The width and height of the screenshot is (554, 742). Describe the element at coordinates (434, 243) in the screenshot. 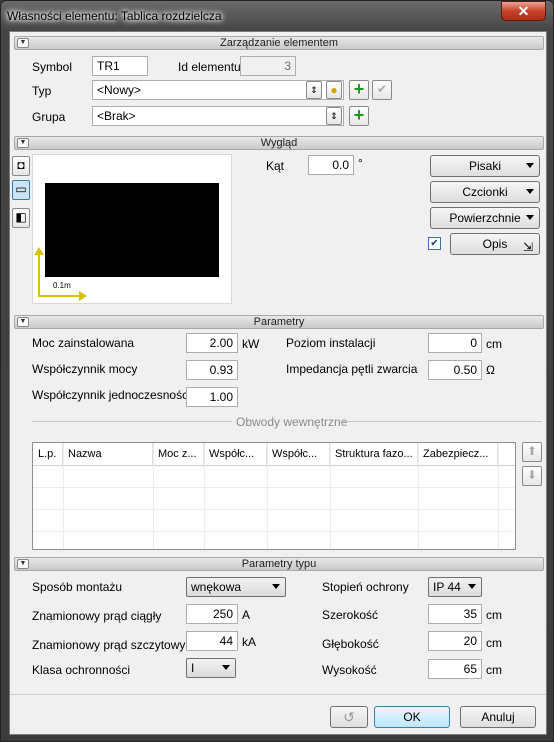

I see `description-checkbox: ✔` at that location.